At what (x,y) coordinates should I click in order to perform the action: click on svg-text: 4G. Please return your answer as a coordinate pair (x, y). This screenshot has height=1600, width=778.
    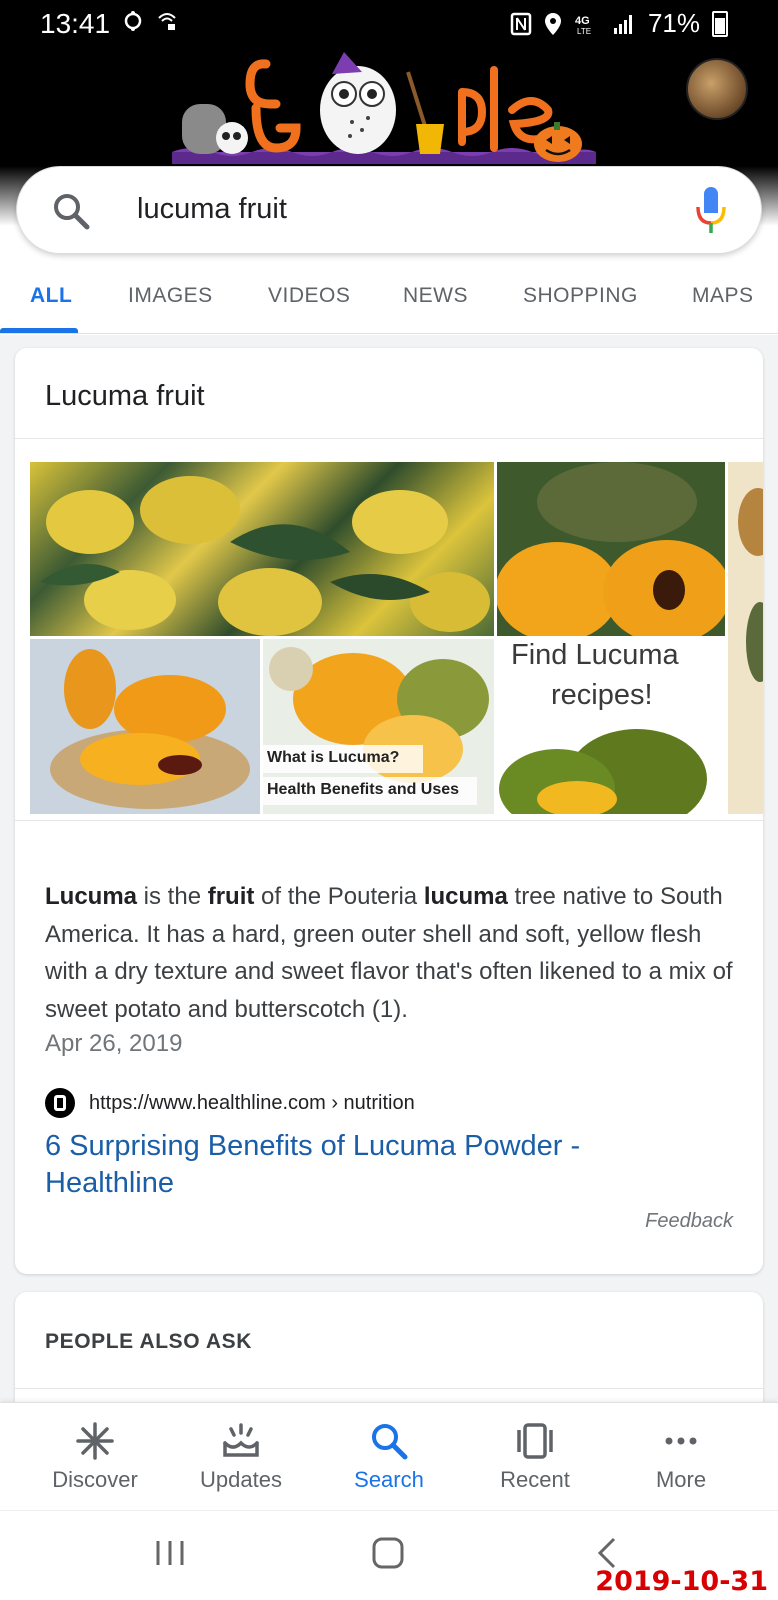
    Looking at the image, I should click on (582, 21).